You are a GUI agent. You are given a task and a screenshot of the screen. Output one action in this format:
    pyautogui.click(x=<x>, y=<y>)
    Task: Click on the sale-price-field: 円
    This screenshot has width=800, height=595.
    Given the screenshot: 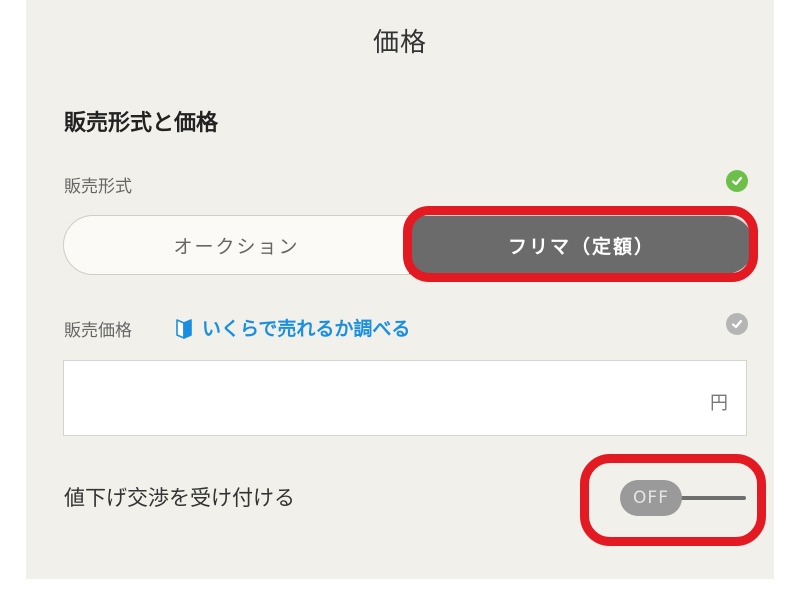 What is the action you would take?
    pyautogui.click(x=405, y=398)
    